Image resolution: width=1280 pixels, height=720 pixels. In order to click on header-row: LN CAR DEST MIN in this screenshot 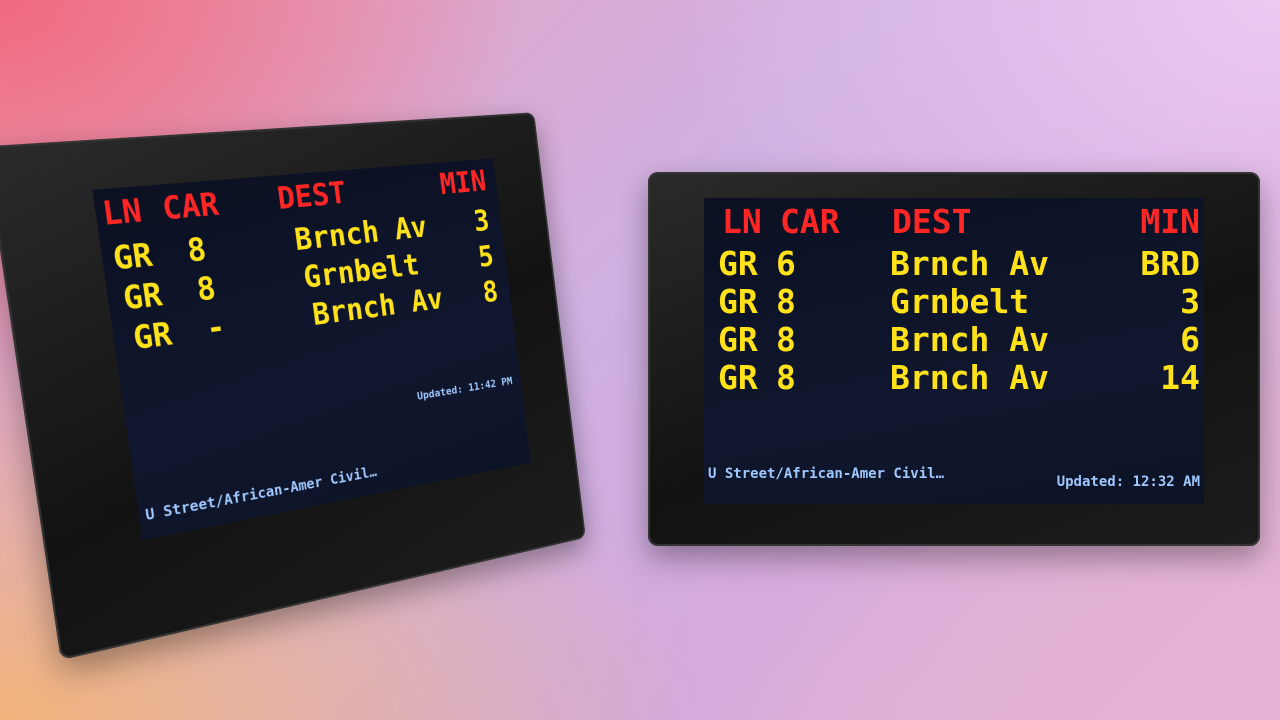, I will do `click(954, 221)`.